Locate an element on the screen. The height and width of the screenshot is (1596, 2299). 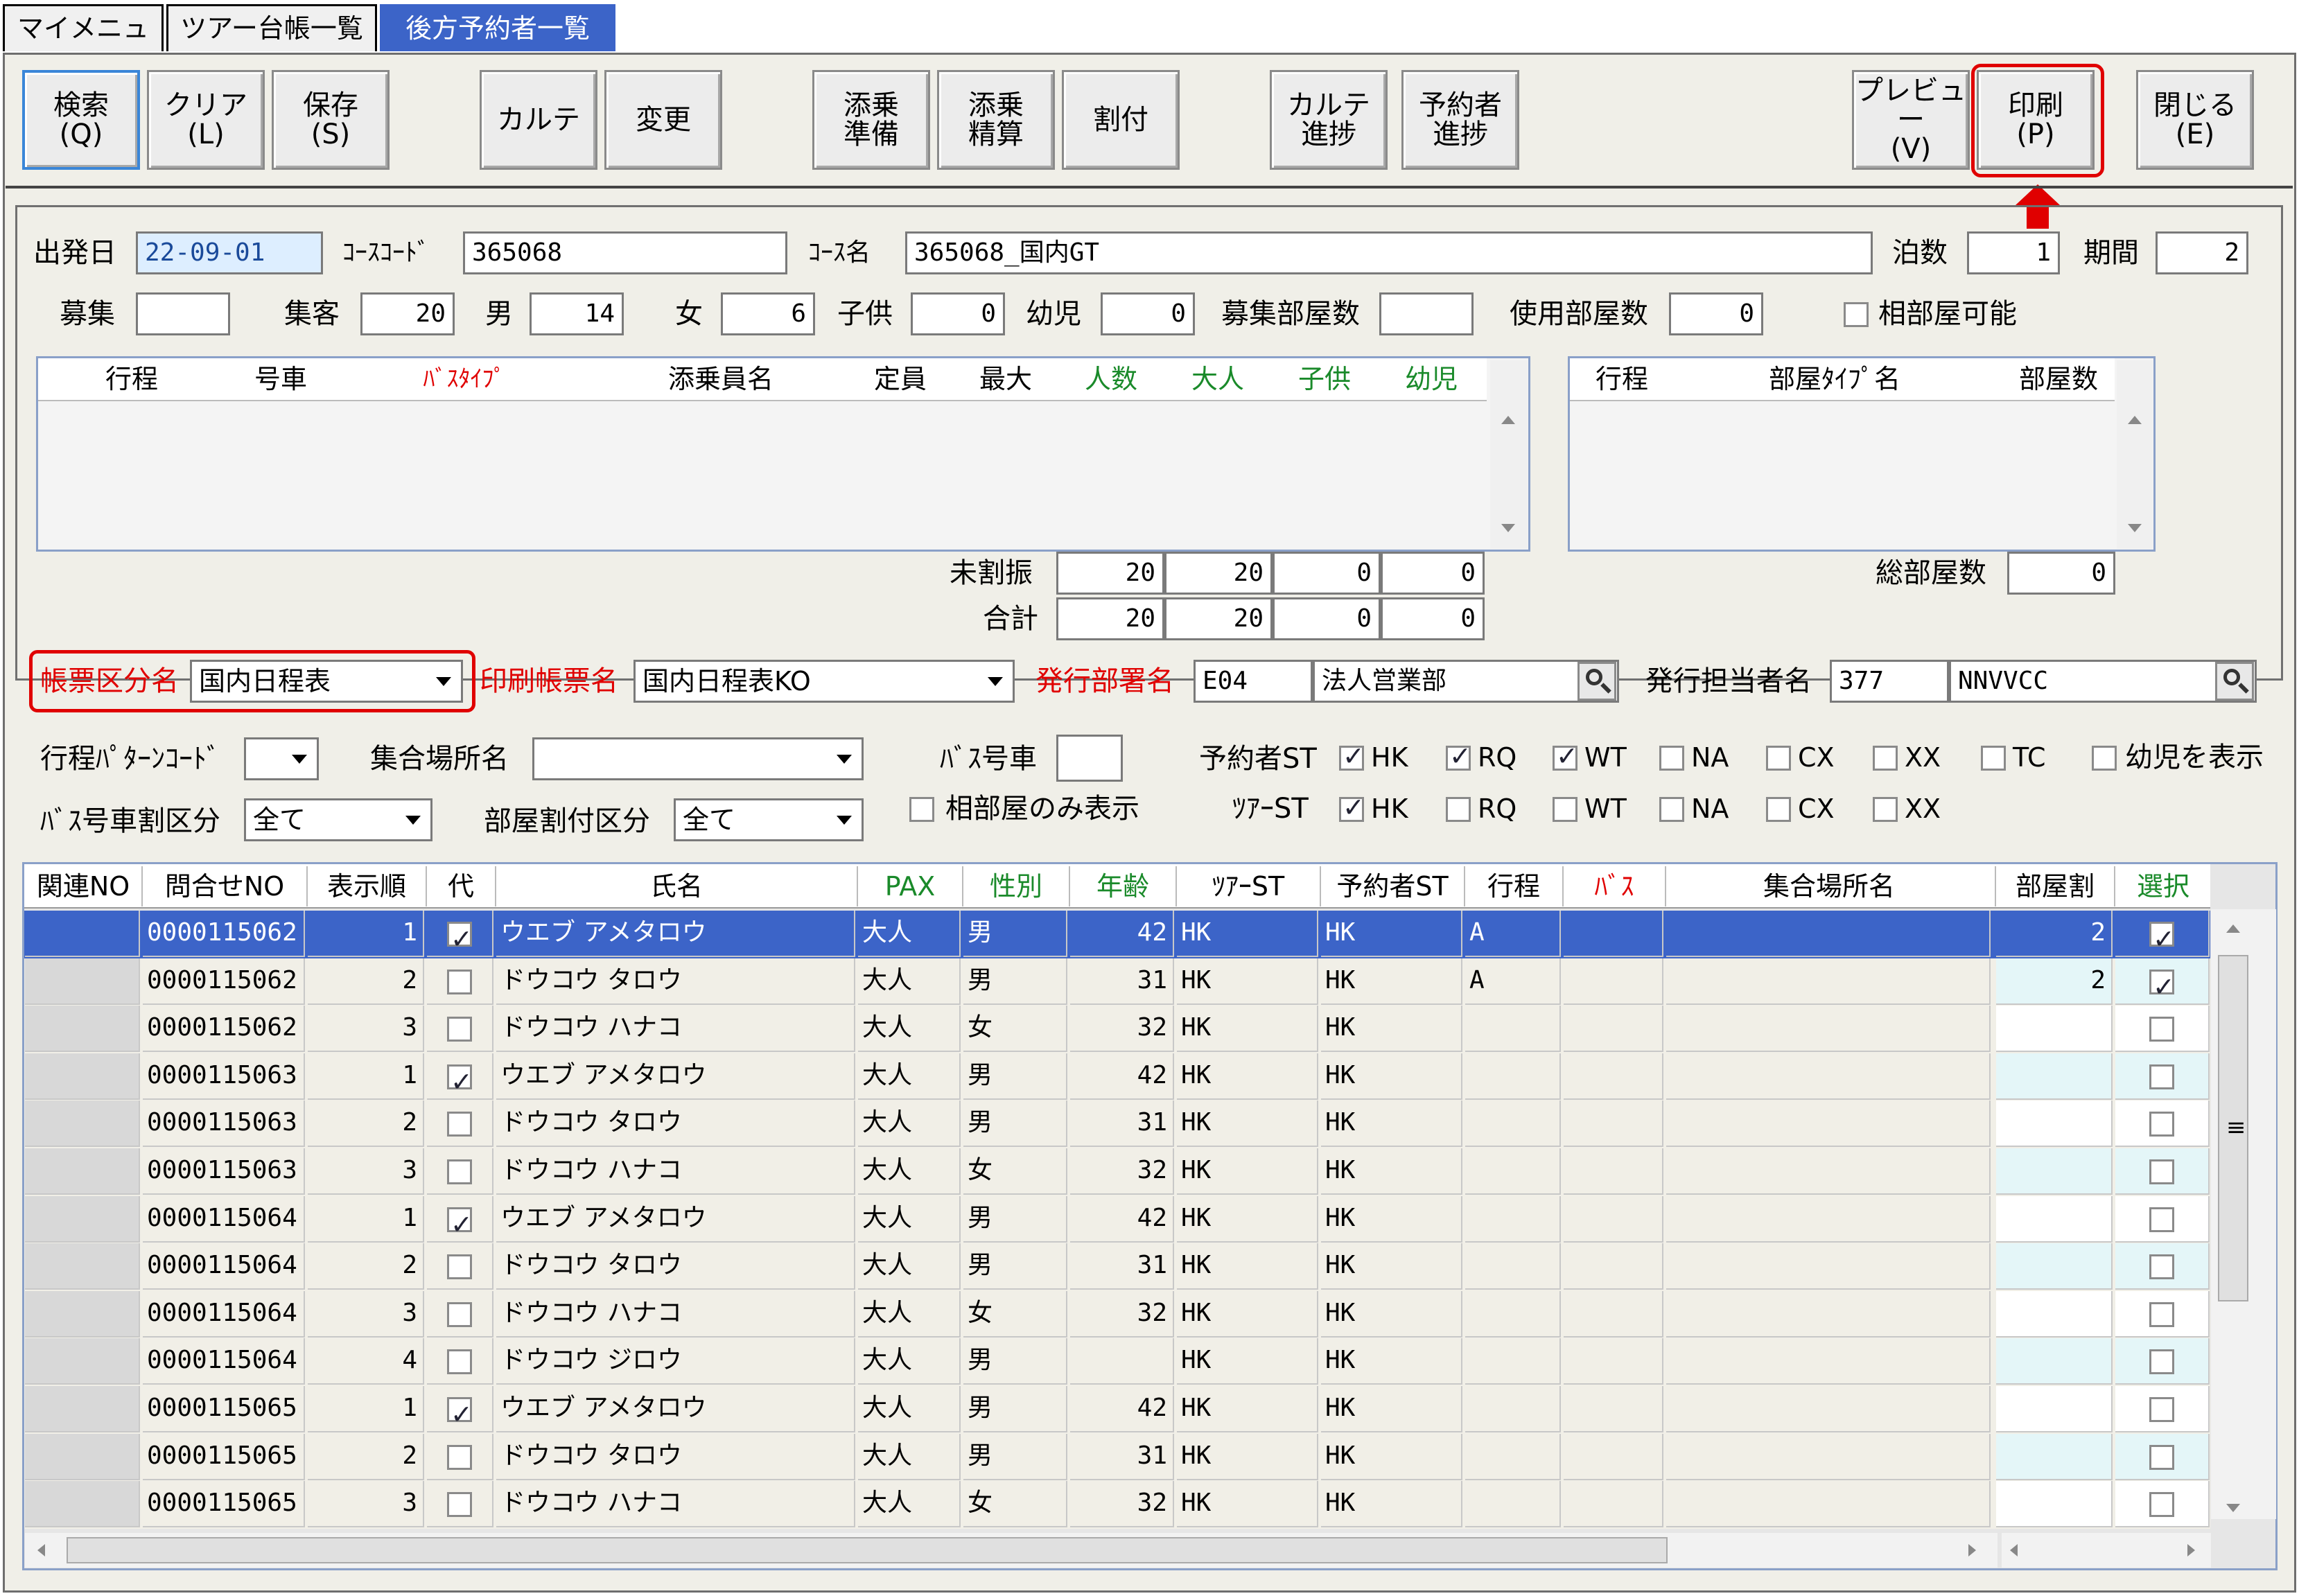
scroll-up-icon is located at coordinates (1508, 420).